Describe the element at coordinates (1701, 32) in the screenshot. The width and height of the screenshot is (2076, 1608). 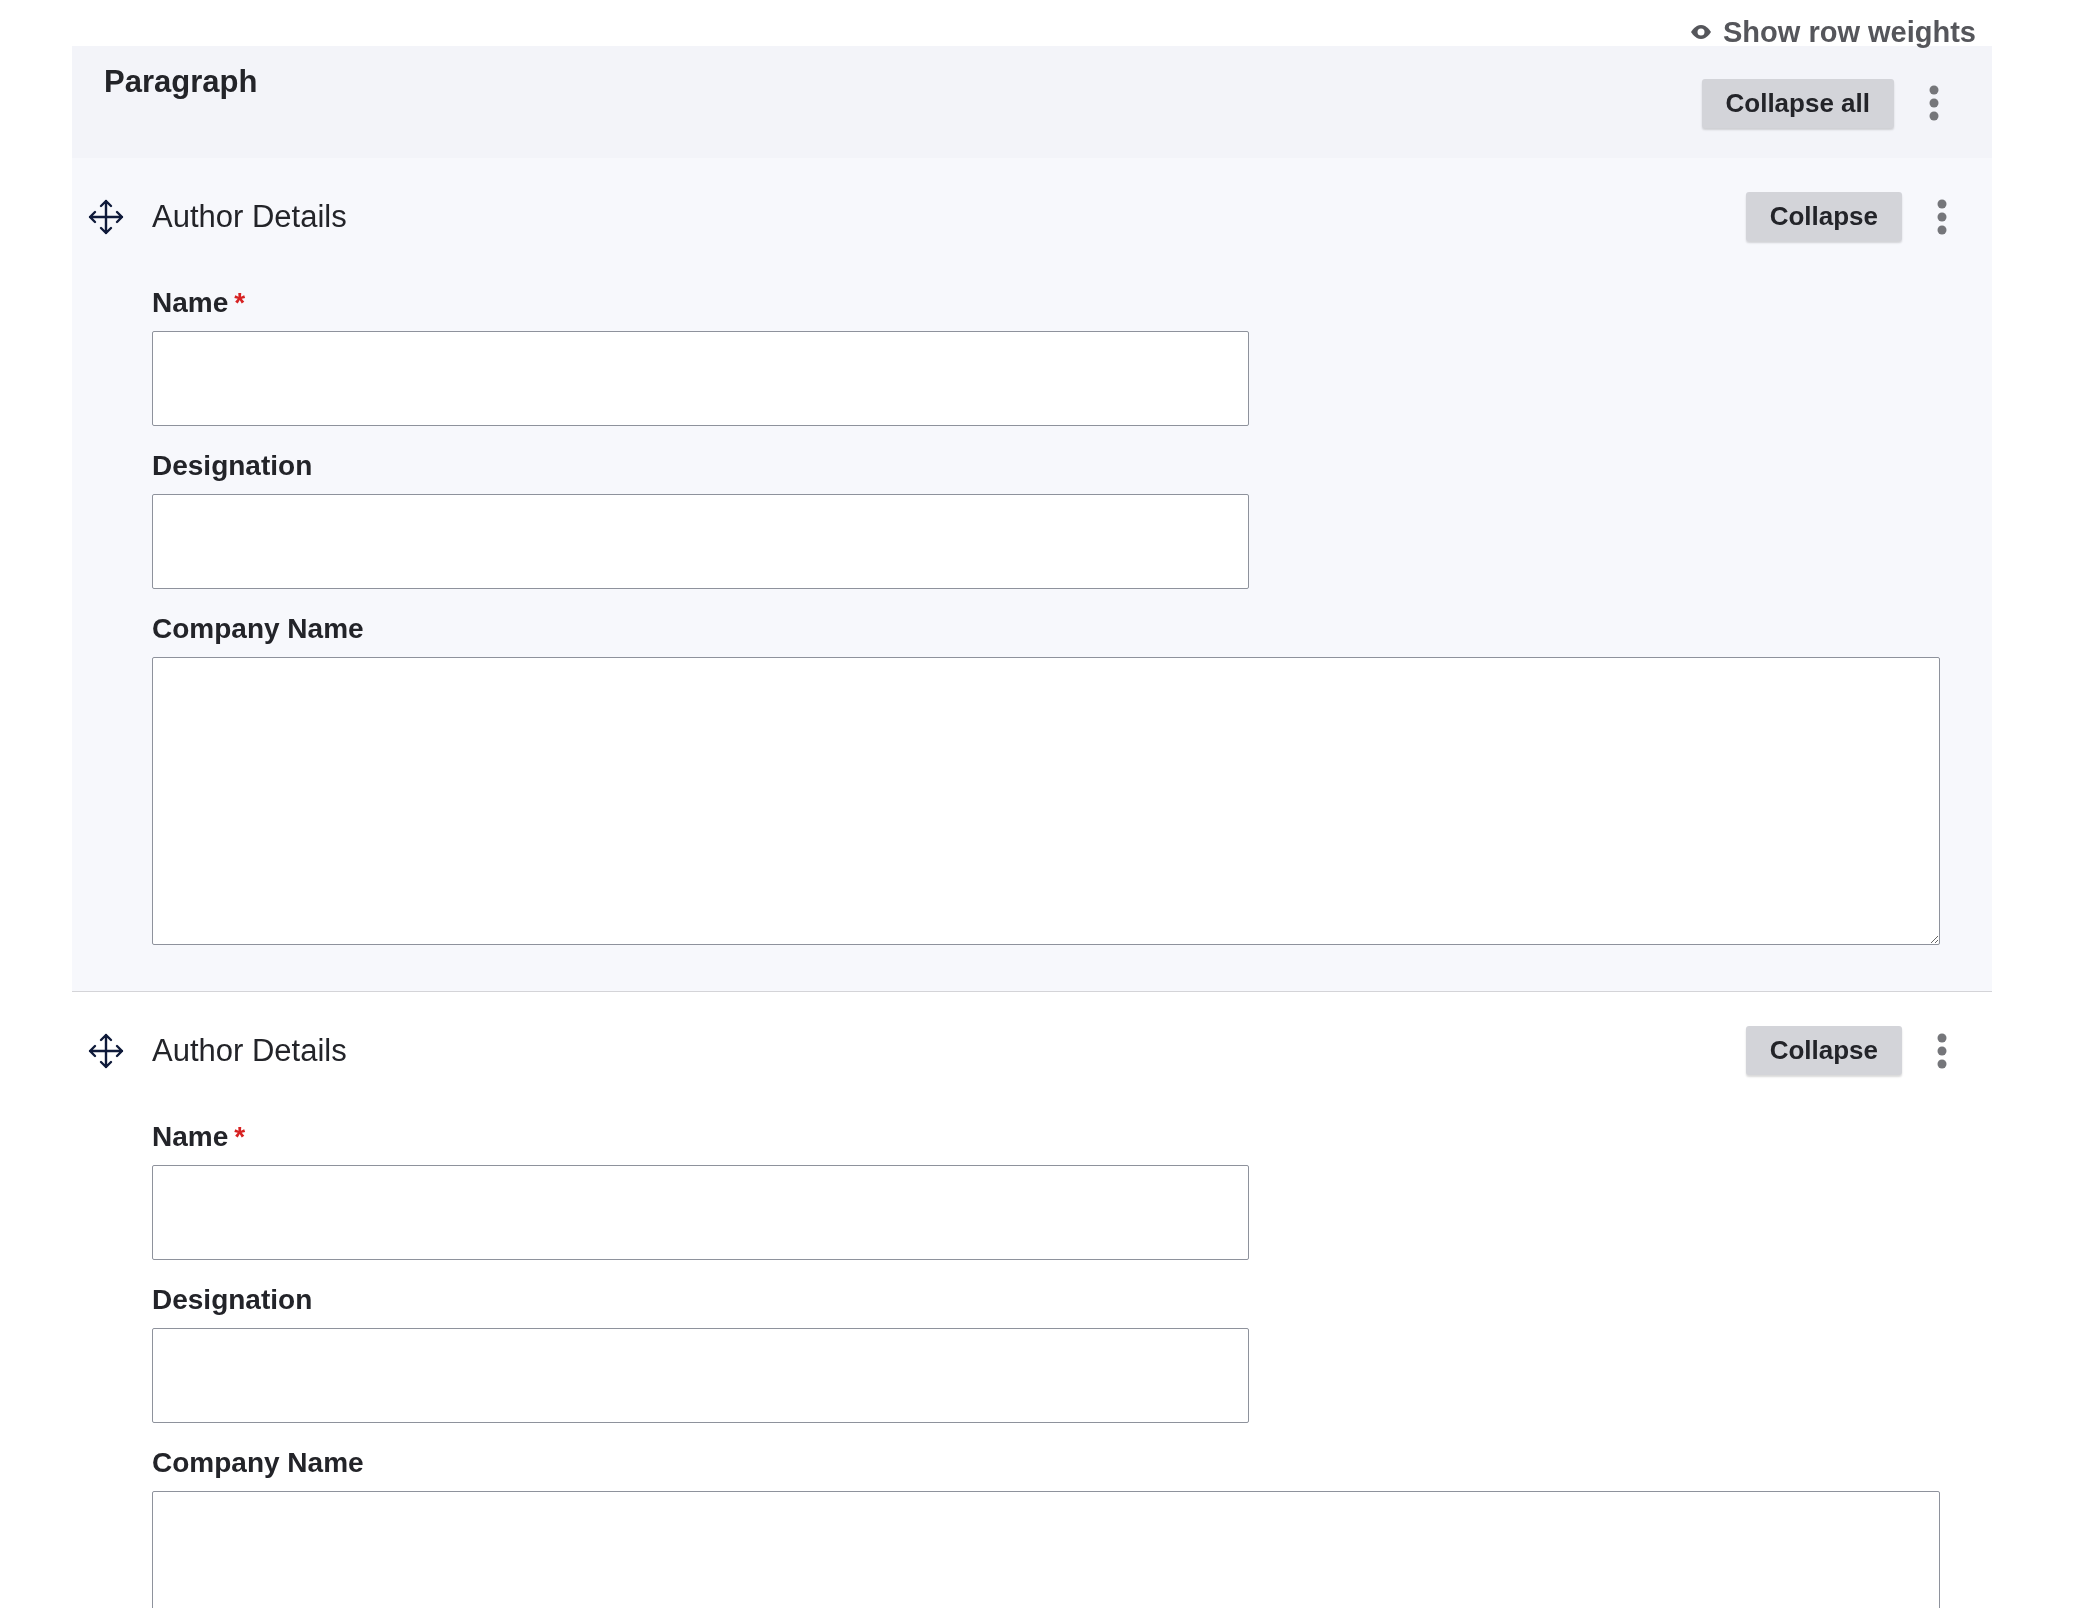
I see `eye-icon` at that location.